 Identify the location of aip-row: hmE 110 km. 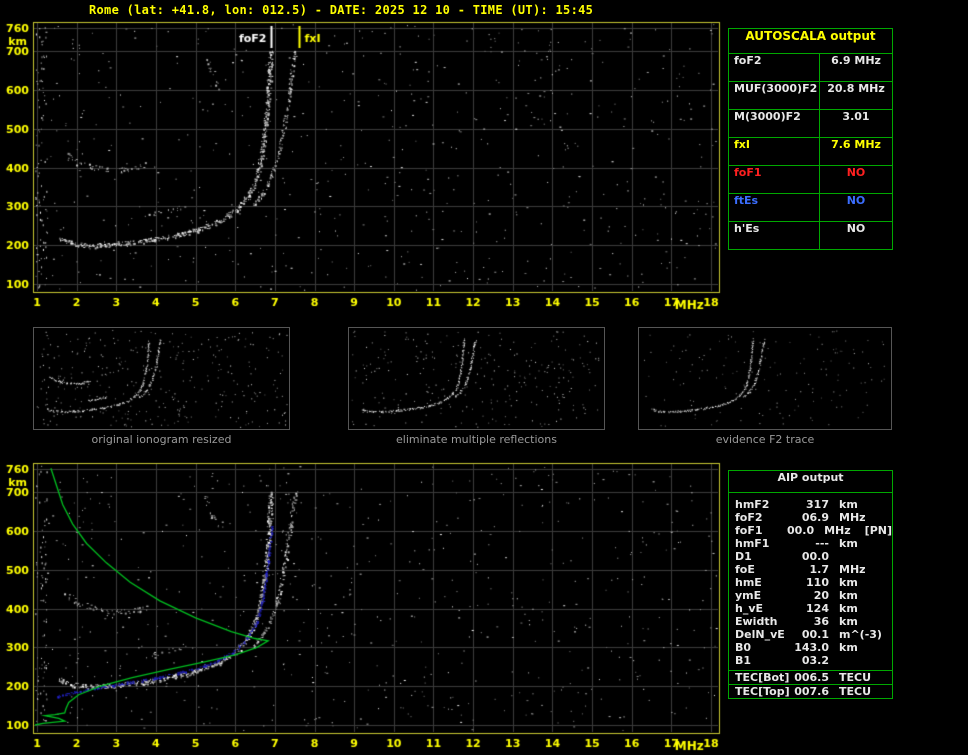
(810, 582).